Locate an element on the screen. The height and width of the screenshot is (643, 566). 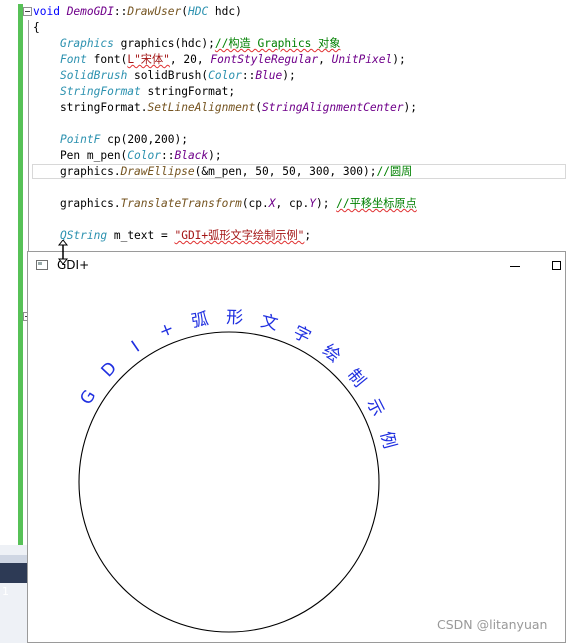
code-line: Graphics graphics(hdc);//构造 Graphics 对象 is located at coordinates (187, 44).